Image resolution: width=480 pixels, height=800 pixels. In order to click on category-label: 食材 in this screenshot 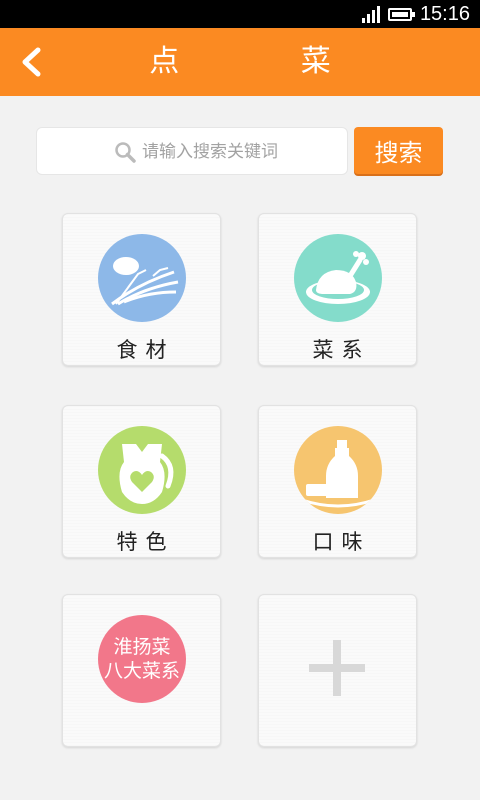, I will do `click(145, 350)`.